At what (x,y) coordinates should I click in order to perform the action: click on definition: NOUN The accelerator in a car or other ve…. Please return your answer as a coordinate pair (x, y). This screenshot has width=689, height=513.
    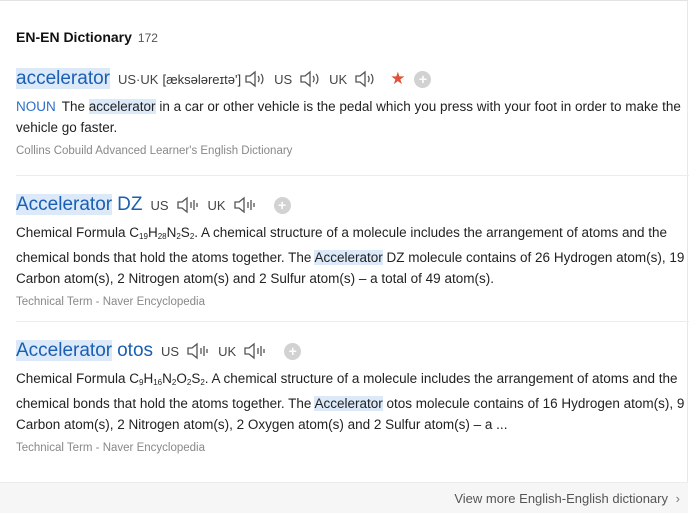
    Looking at the image, I should click on (348, 117).